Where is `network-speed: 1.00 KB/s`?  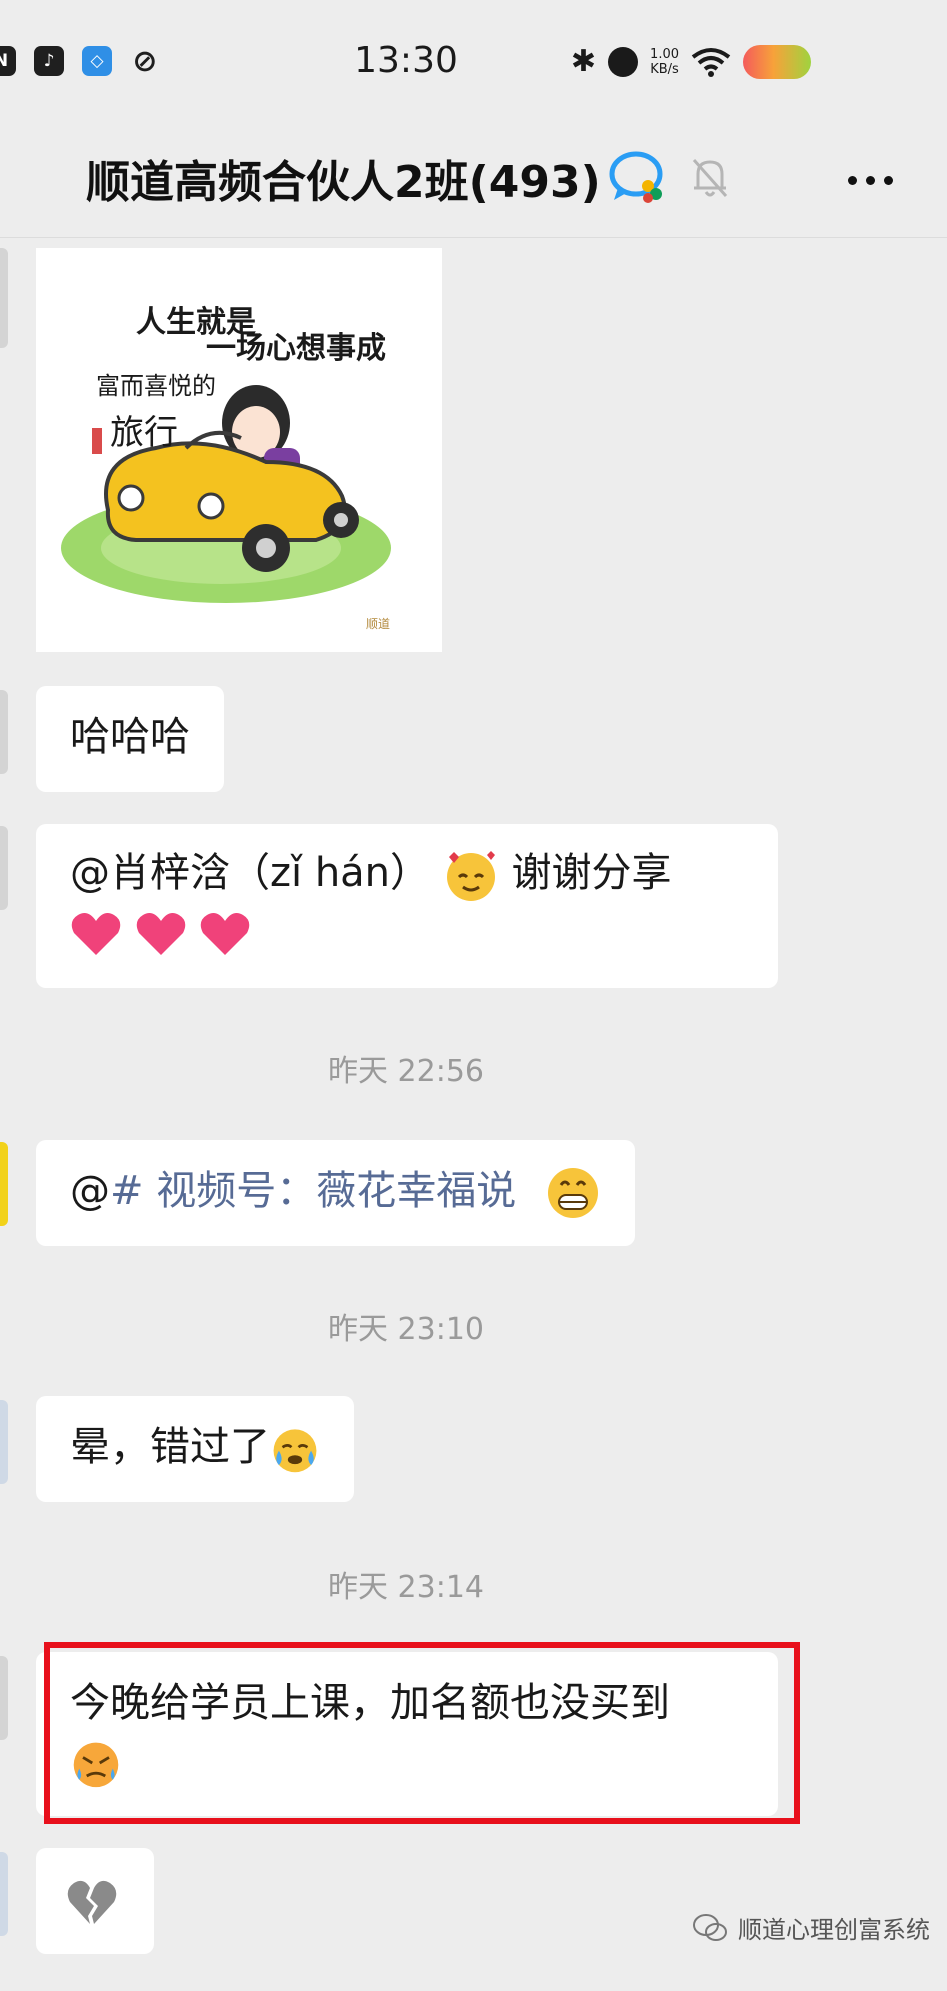
network-speed: 1.00 KB/s is located at coordinates (664, 62).